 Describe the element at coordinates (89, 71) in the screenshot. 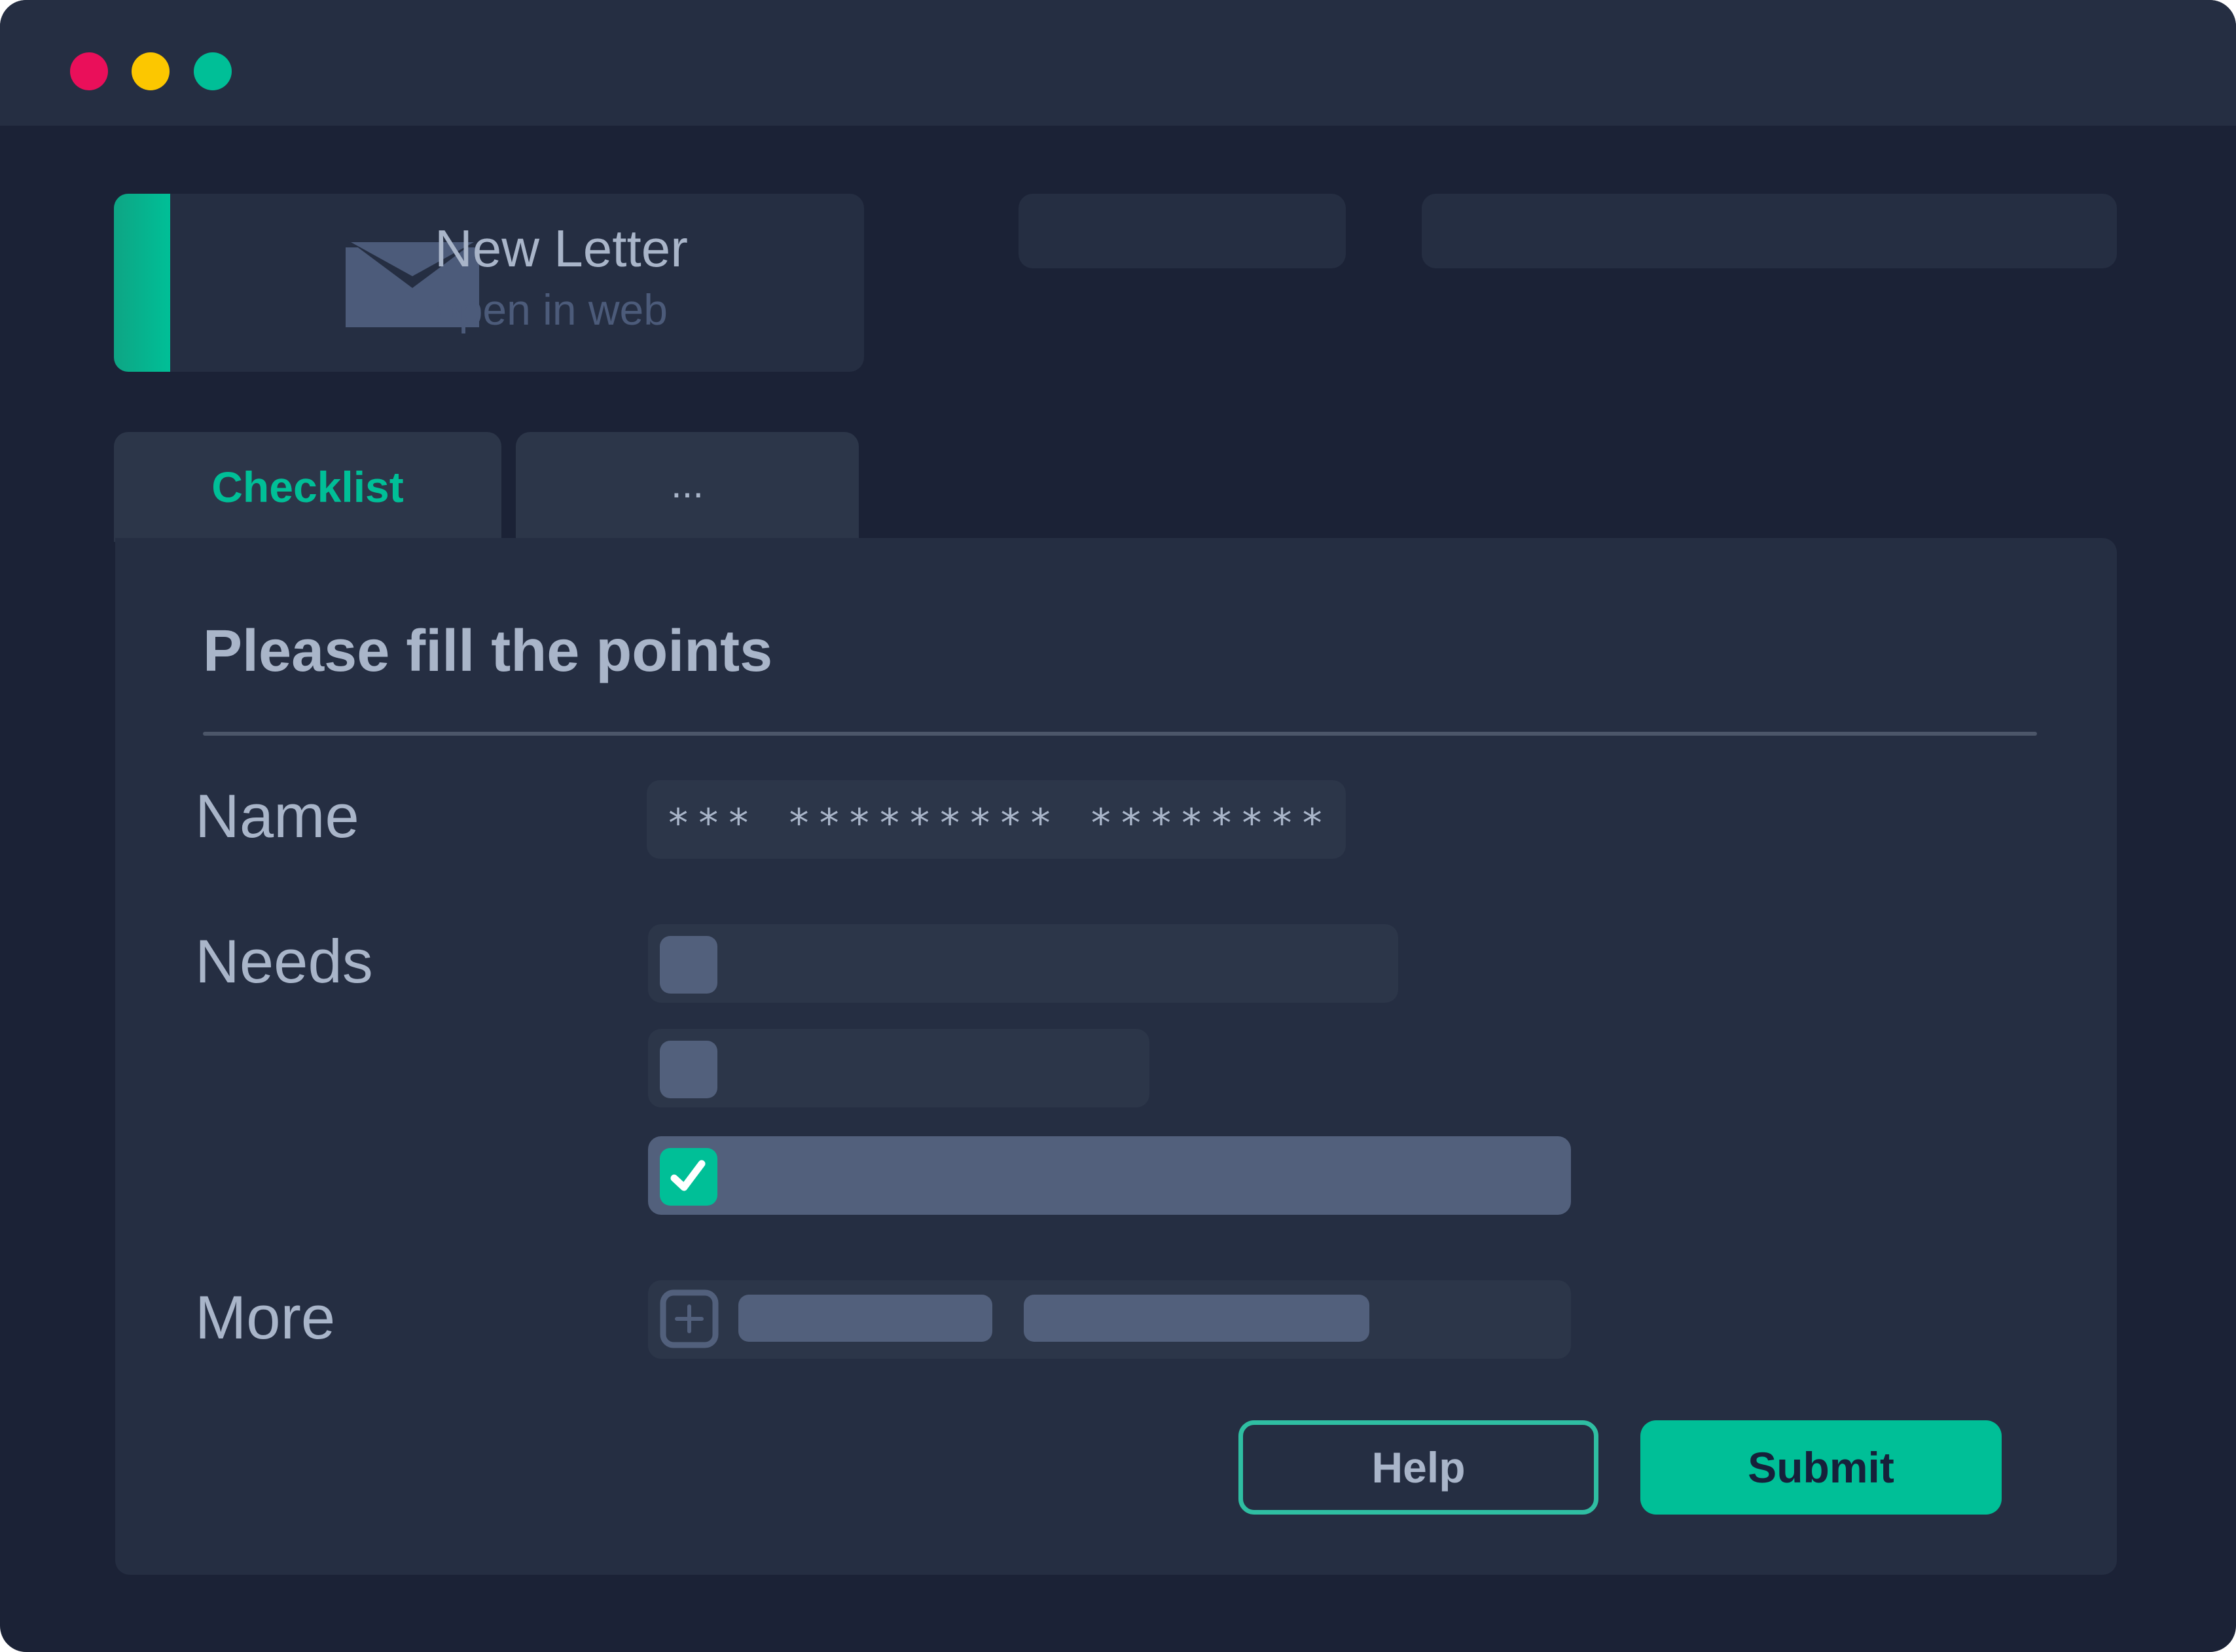

I see `close-window-icon` at that location.